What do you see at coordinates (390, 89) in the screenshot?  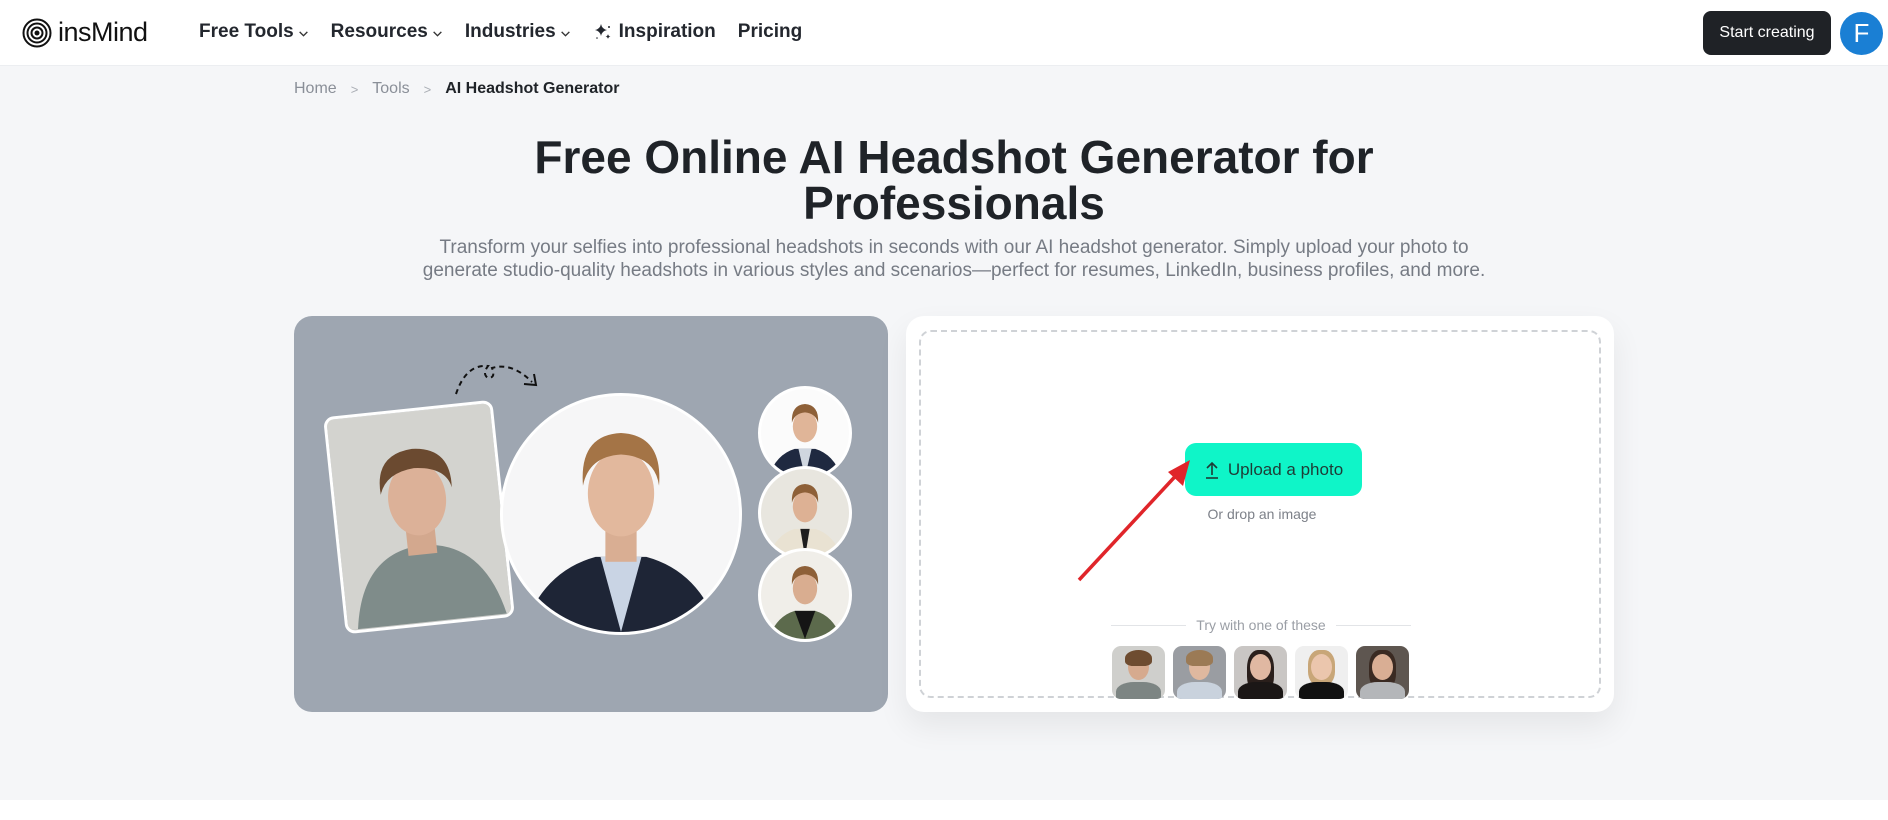 I see `breadcrumb-tools: Tools` at bounding box center [390, 89].